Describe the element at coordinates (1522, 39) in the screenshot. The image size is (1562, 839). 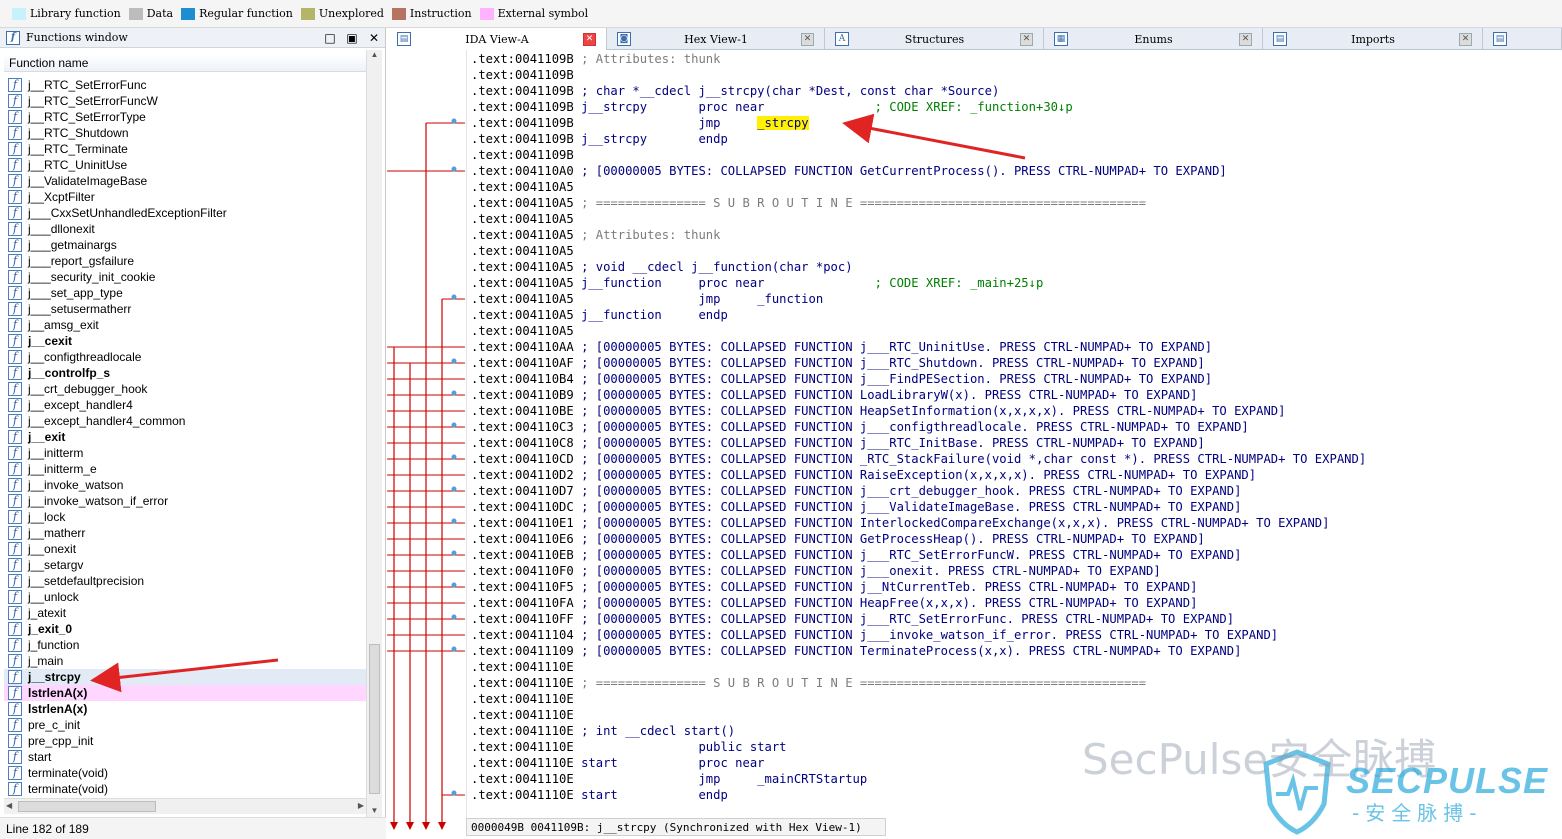
I see `tab-more: ▤` at that location.